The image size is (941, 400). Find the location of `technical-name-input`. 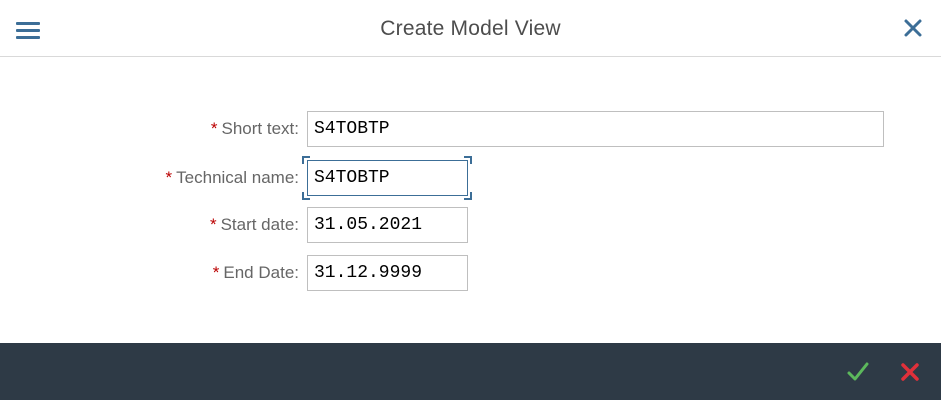

technical-name-input is located at coordinates (387, 178).